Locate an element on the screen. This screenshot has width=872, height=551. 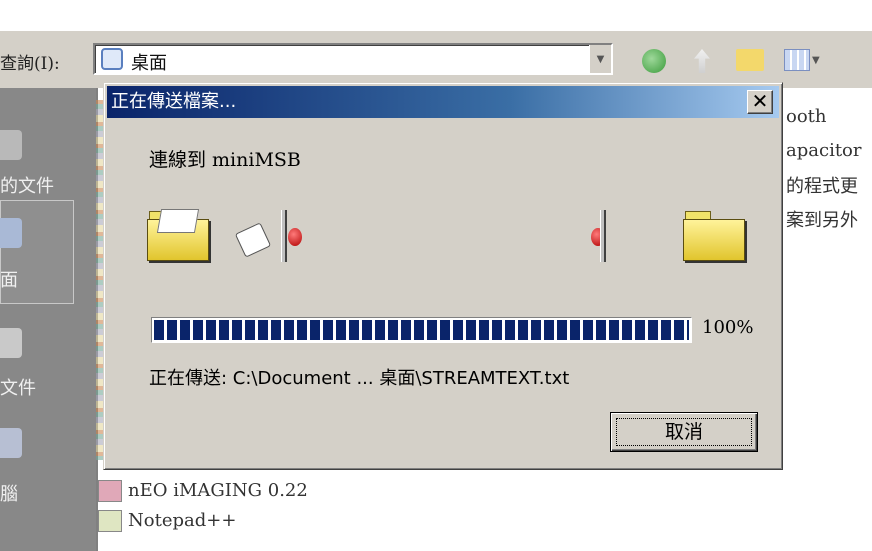
focus-rectangle is located at coordinates (684, 432).